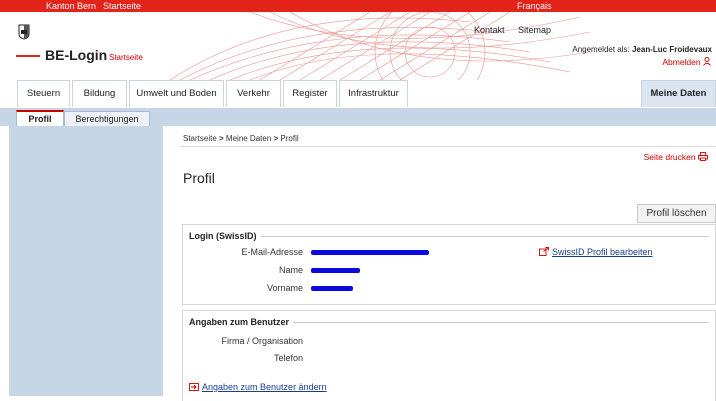 The height and width of the screenshot is (401, 716). I want to click on user-name: Jean-Luc Froidevaux, so click(671, 49).